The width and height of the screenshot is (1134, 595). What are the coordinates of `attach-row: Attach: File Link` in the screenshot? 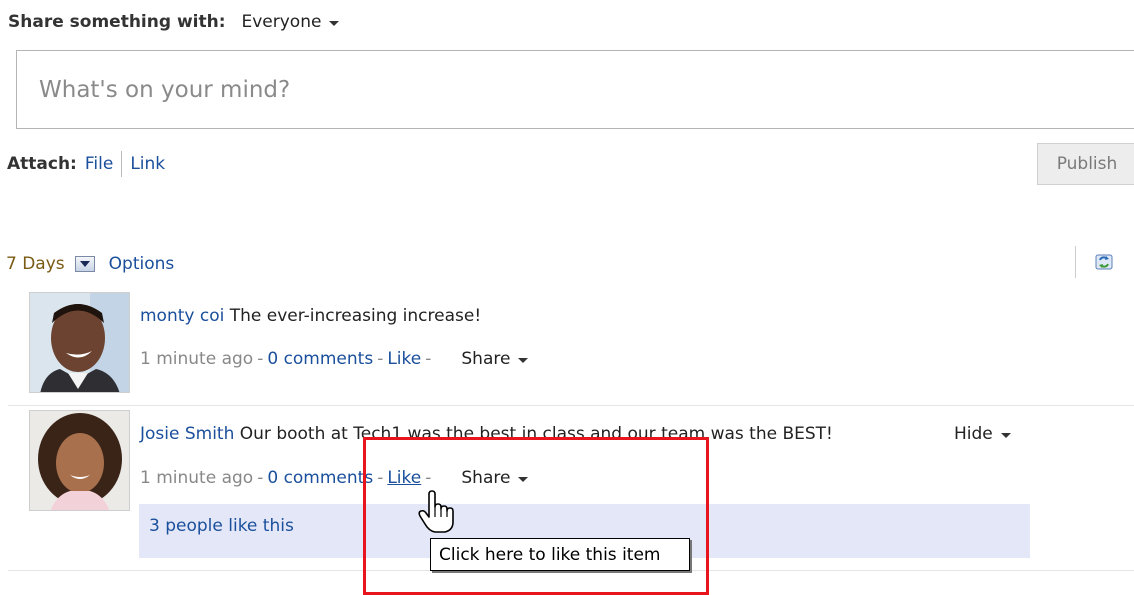 It's located at (86, 164).